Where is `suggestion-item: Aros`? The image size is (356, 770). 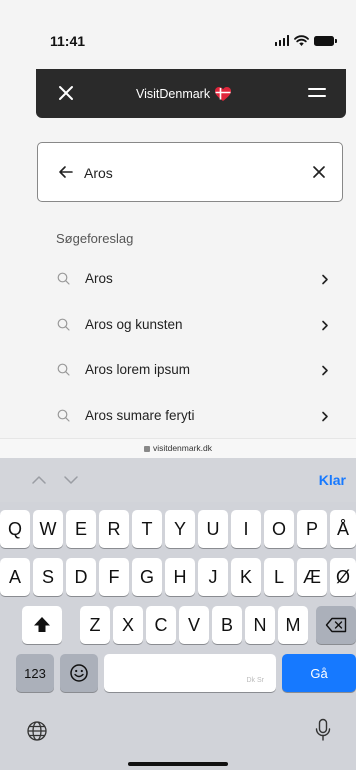 suggestion-item: Aros is located at coordinates (191, 281).